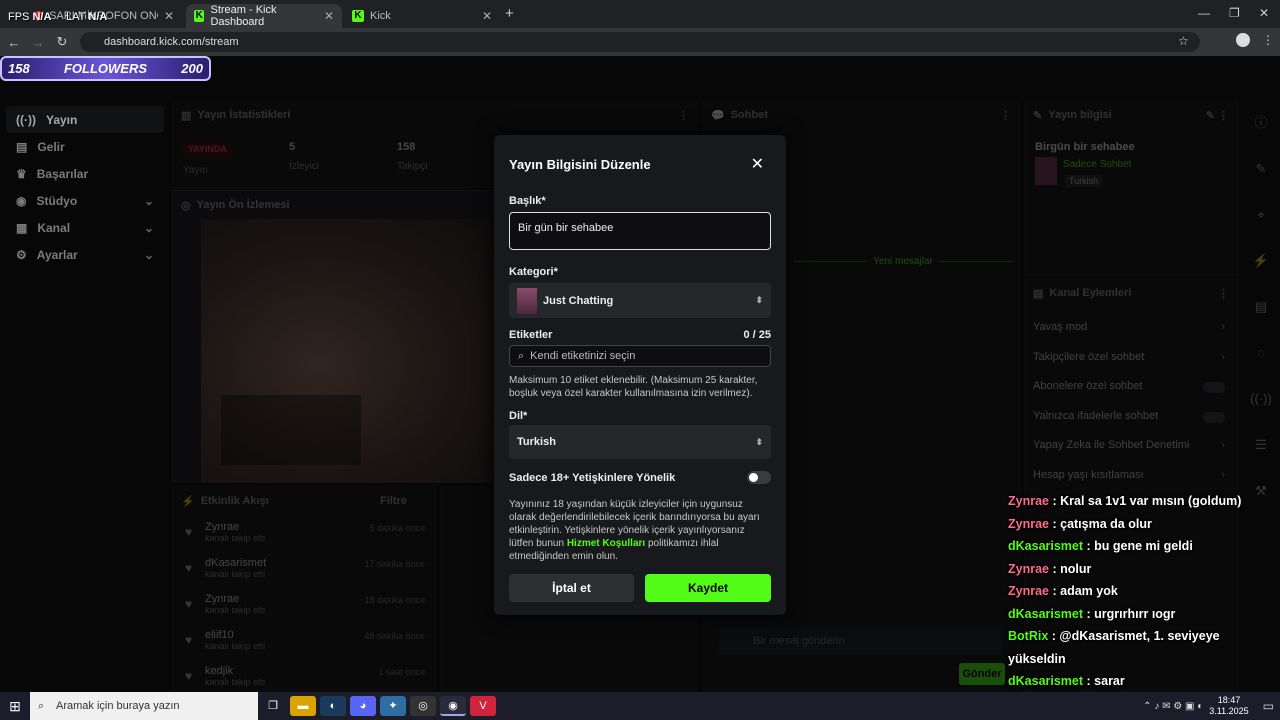  I want to click on minimize-button: —, so click(1204, 13).